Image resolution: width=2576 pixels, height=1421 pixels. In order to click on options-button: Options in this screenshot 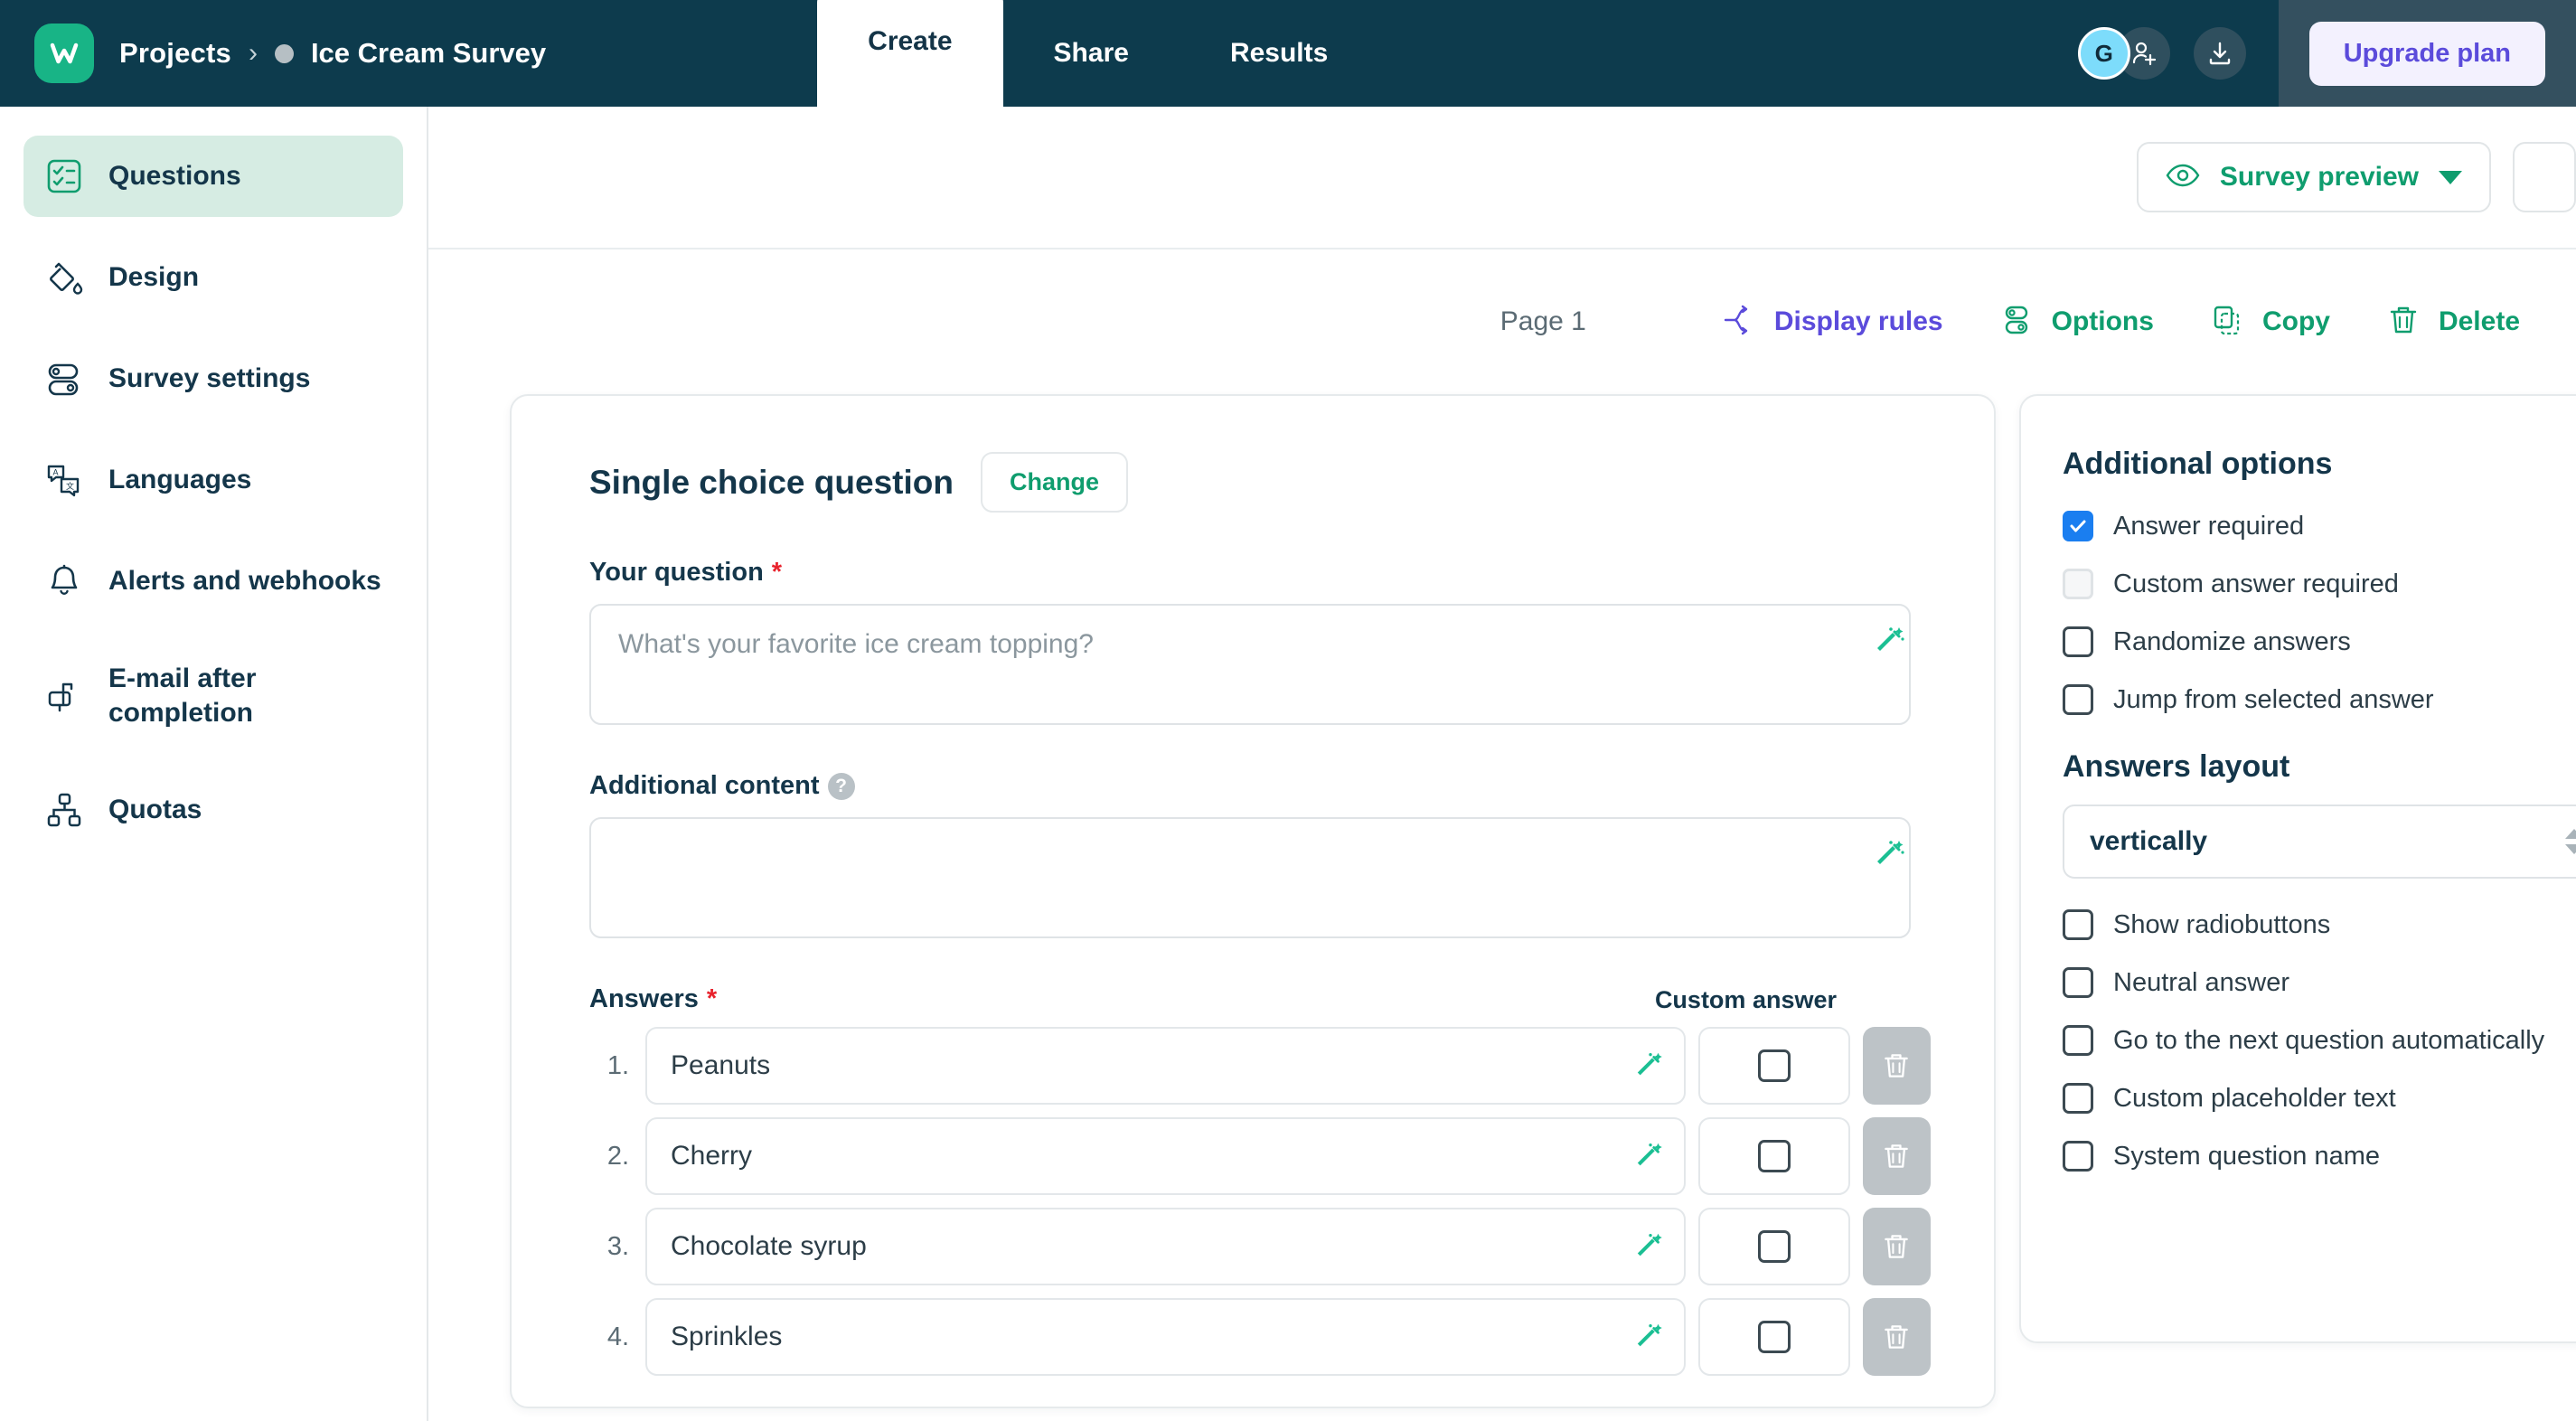, I will do `click(2076, 322)`.